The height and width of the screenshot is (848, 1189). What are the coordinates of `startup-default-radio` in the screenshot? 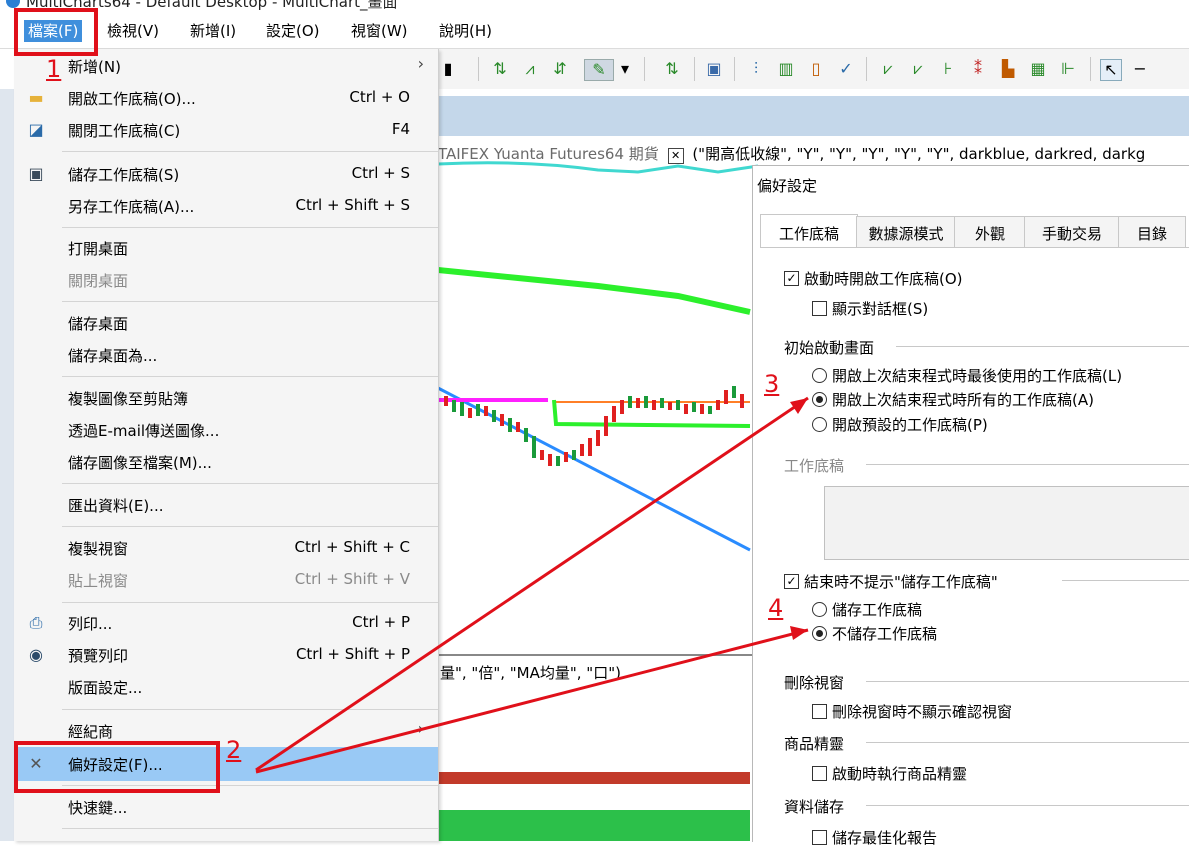 It's located at (819, 424).